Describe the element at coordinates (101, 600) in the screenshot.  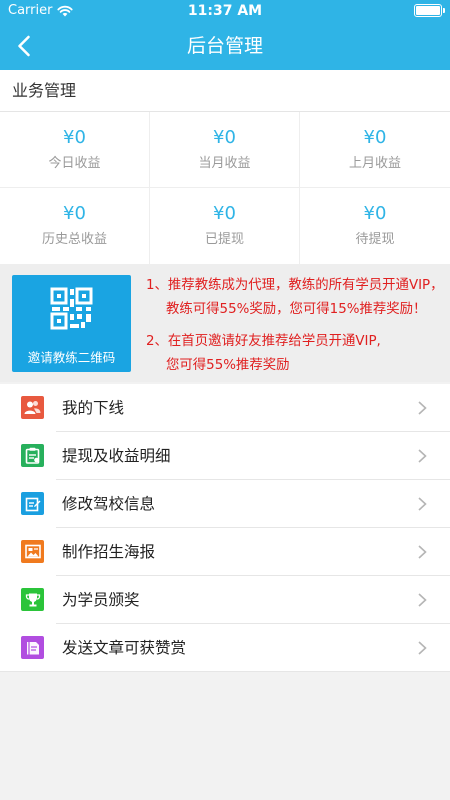
I see `menu-label: 为学员颁奖` at that location.